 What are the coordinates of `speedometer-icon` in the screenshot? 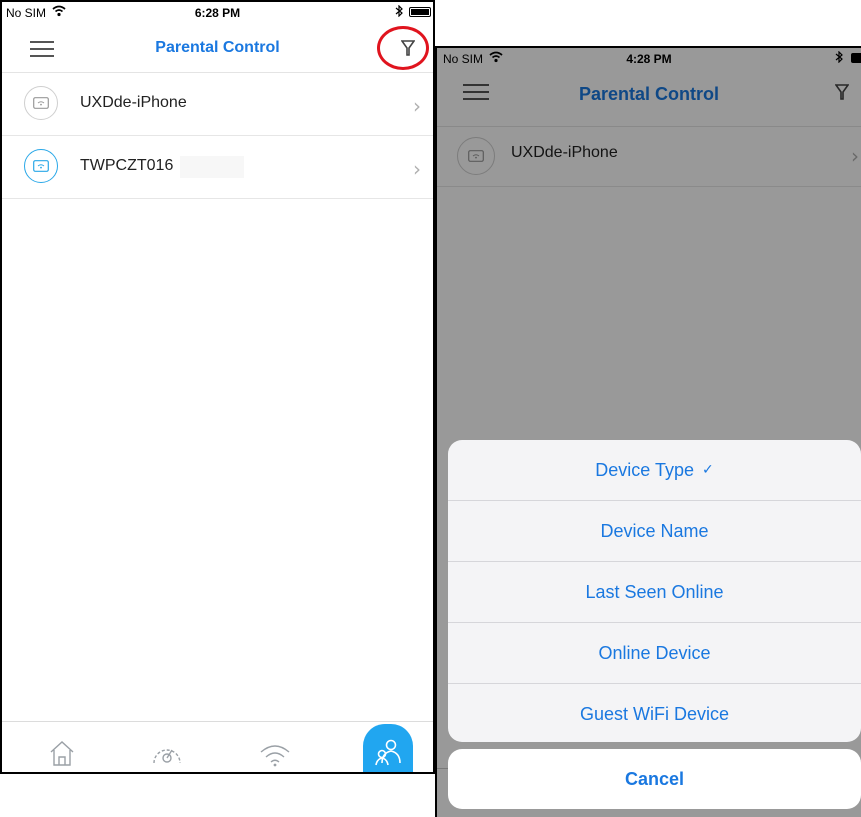 It's located at (167, 756).